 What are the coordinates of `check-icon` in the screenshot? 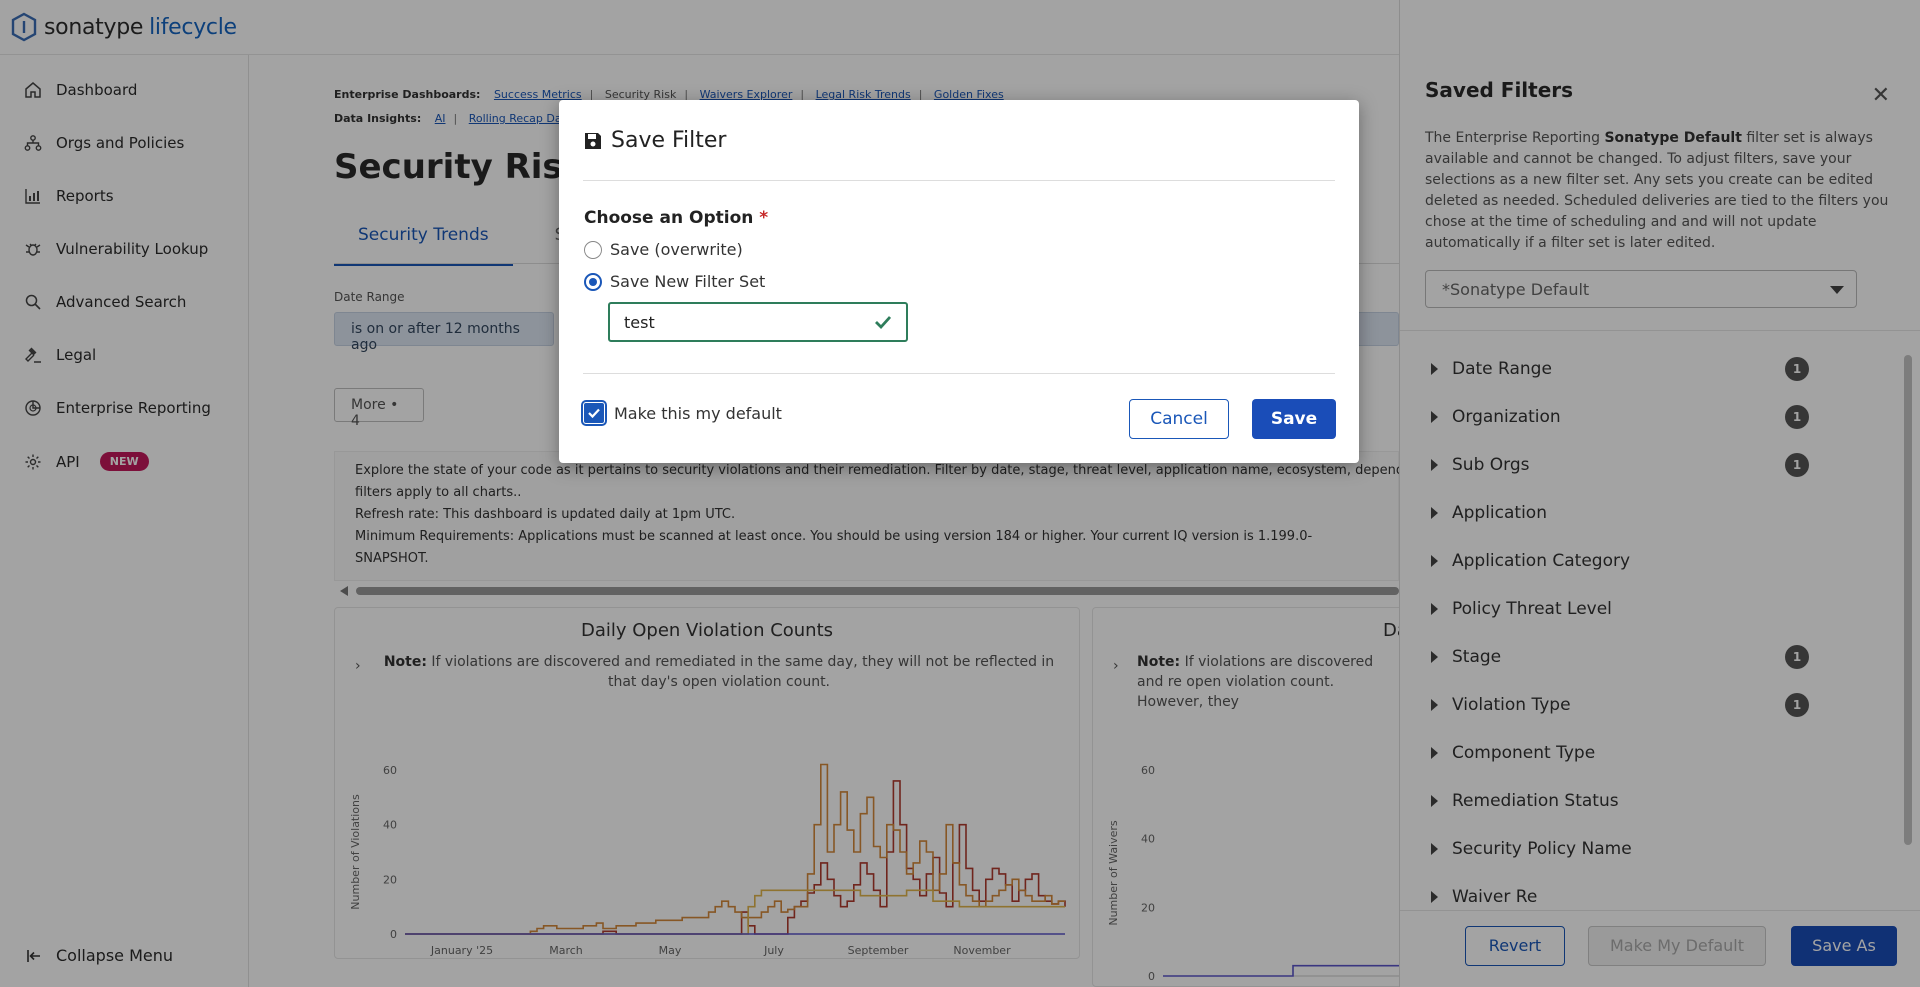 It's located at (883, 323).